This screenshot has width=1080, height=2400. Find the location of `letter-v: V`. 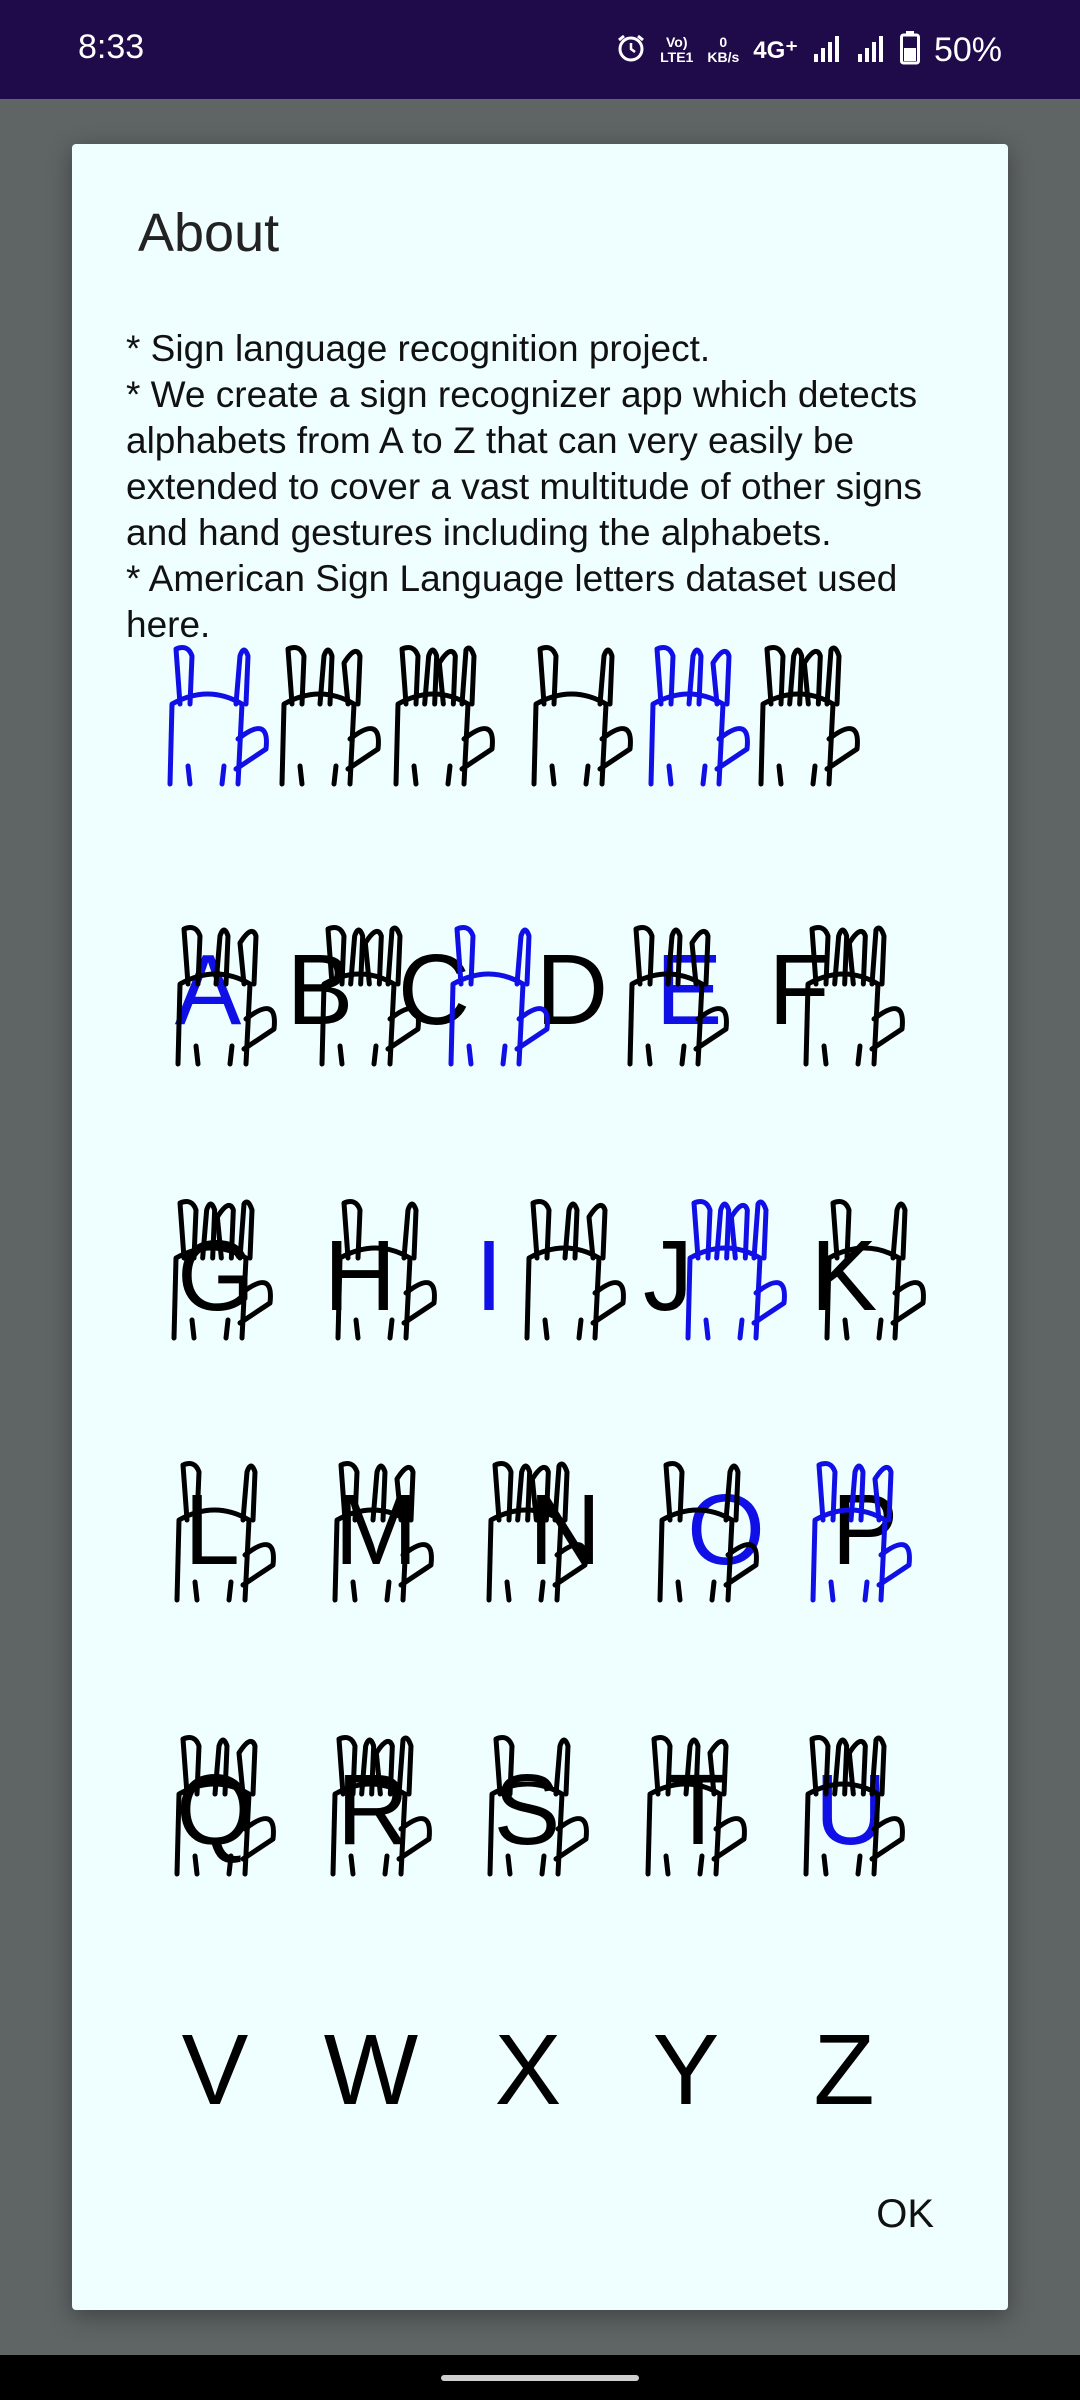

letter-v: V is located at coordinates (215, 2070).